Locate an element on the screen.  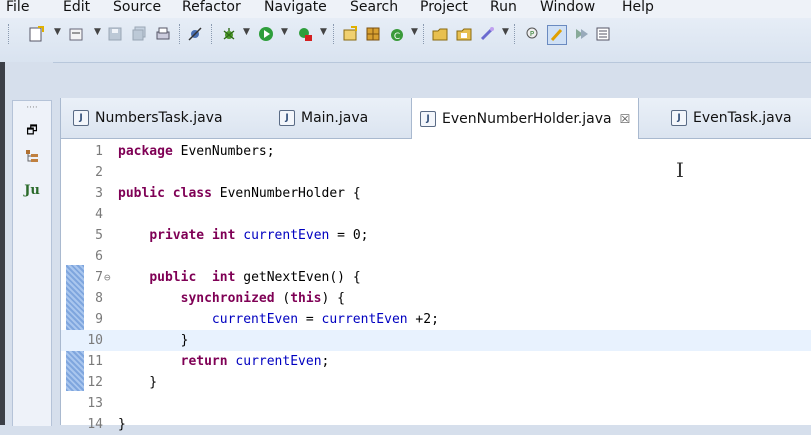
tab-numberstask: J NumbersTask.java is located at coordinates (148, 118).